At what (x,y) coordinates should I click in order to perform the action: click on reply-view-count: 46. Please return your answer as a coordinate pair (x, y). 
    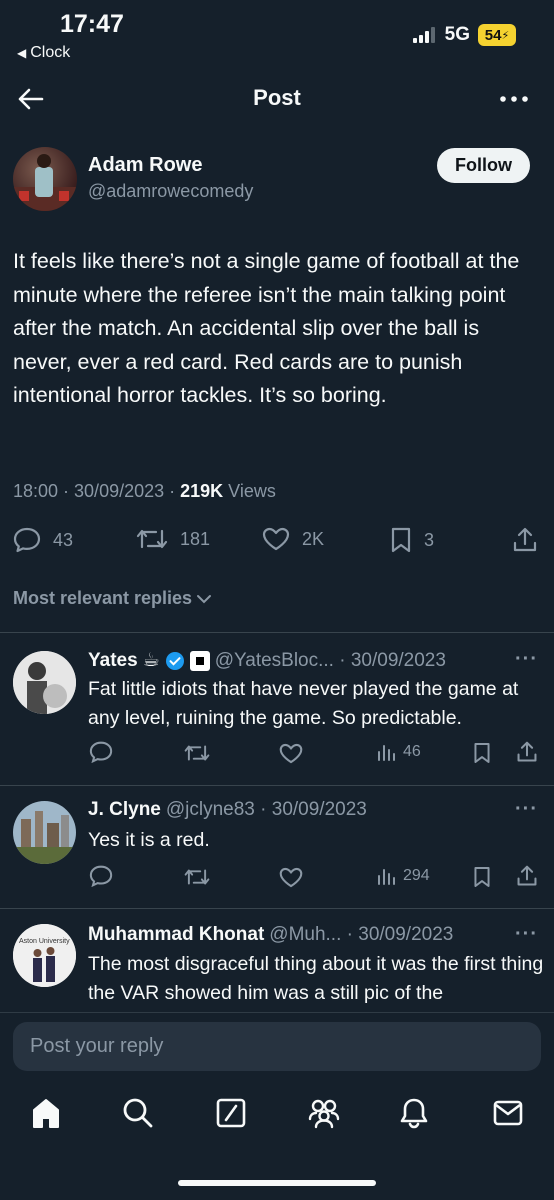
    Looking at the image, I should click on (412, 751).